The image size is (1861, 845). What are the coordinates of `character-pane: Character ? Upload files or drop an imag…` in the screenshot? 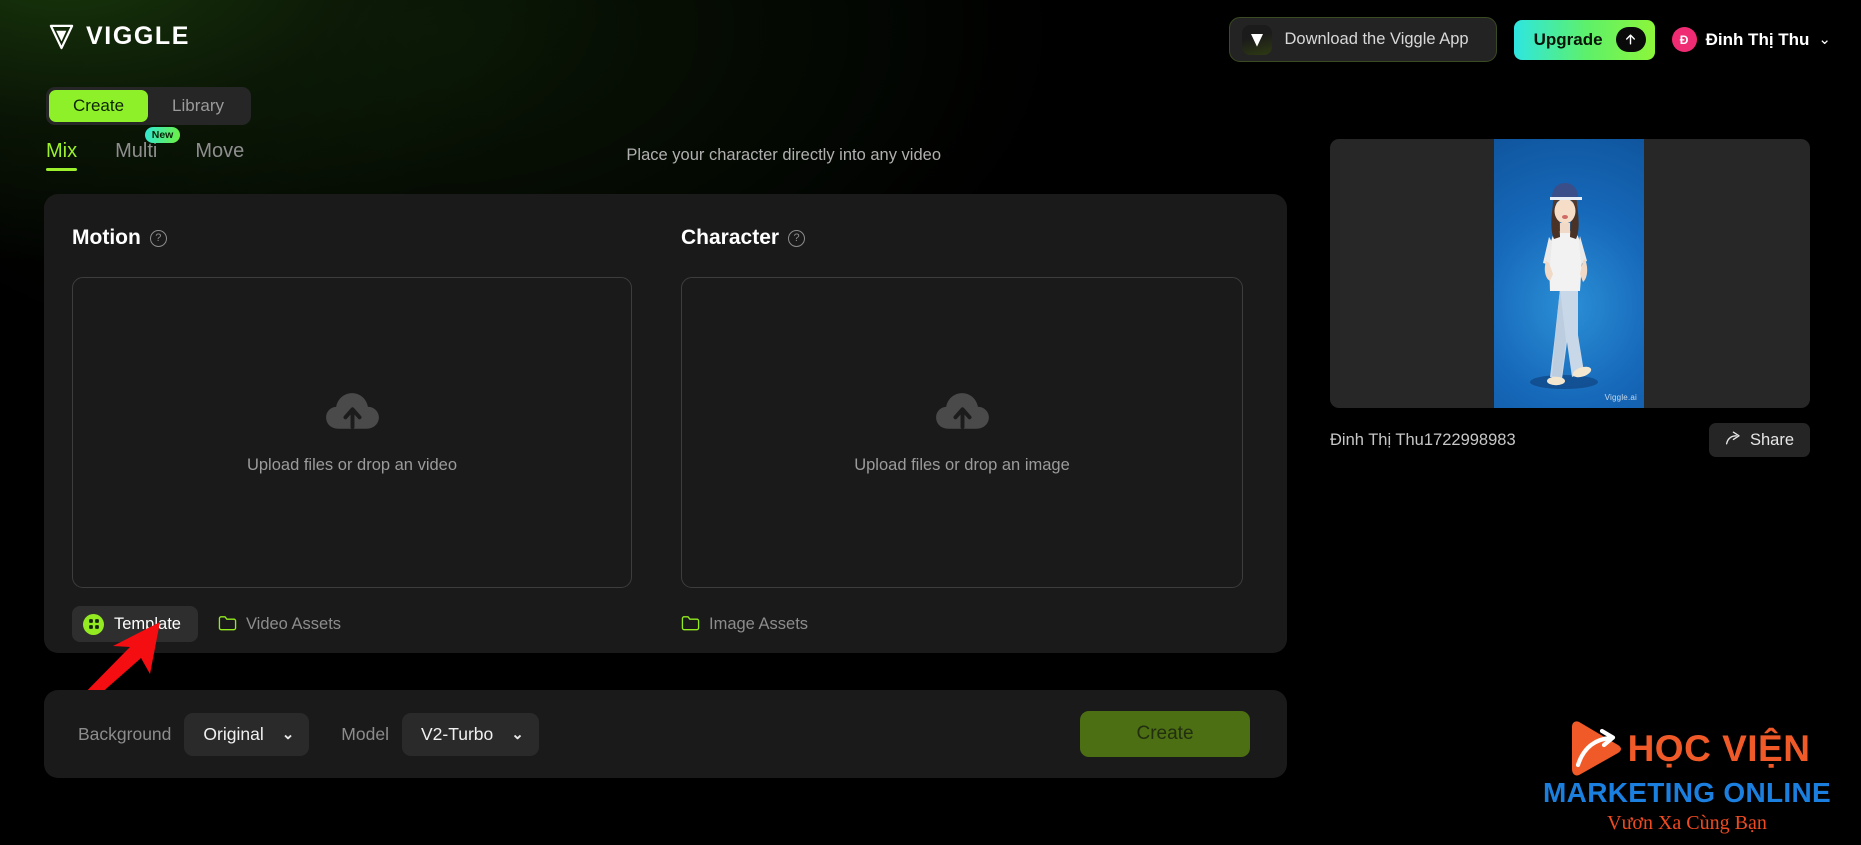 It's located at (962, 434).